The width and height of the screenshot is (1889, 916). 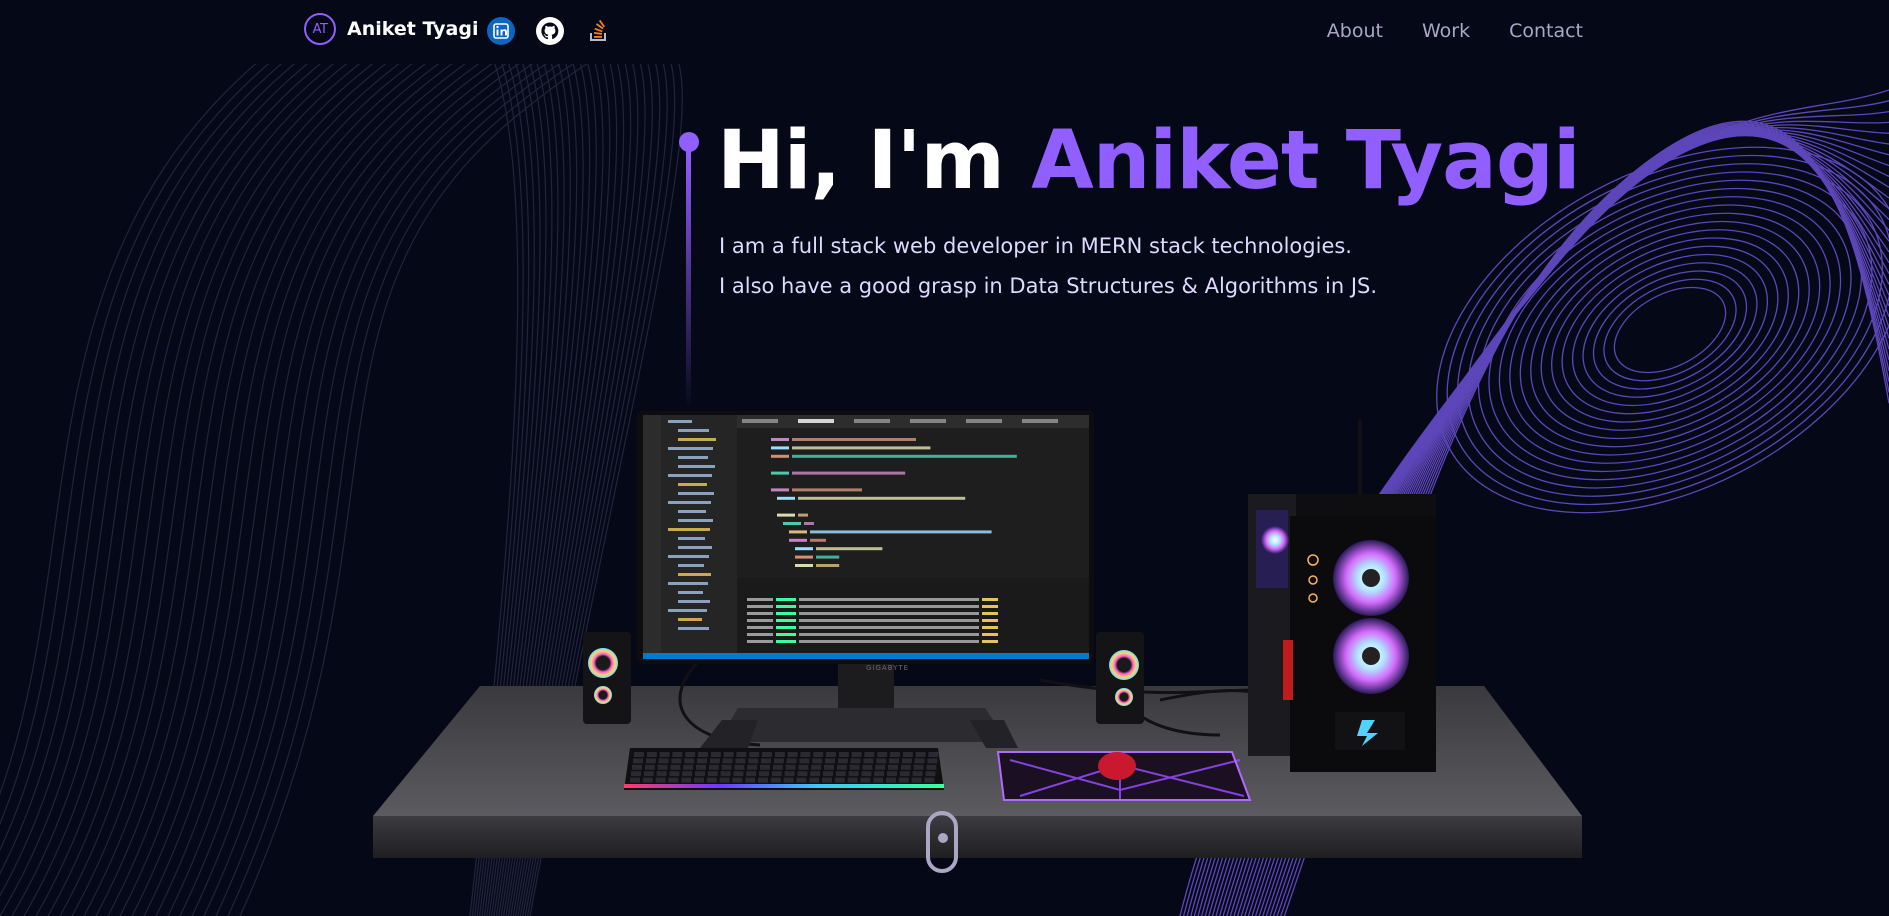 I want to click on mouse, so click(x=1117, y=766).